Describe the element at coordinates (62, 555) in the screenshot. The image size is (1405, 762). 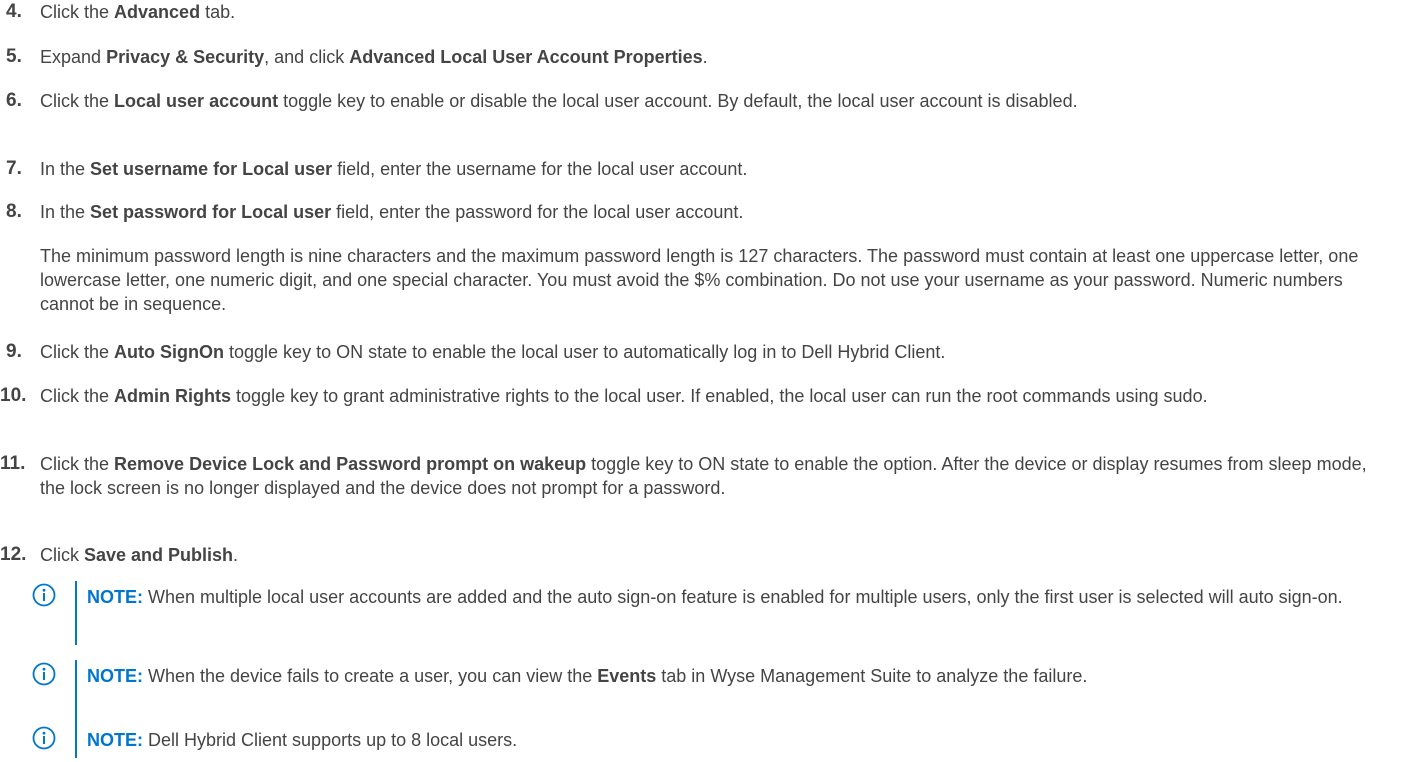
I see `text-run: Click` at that location.